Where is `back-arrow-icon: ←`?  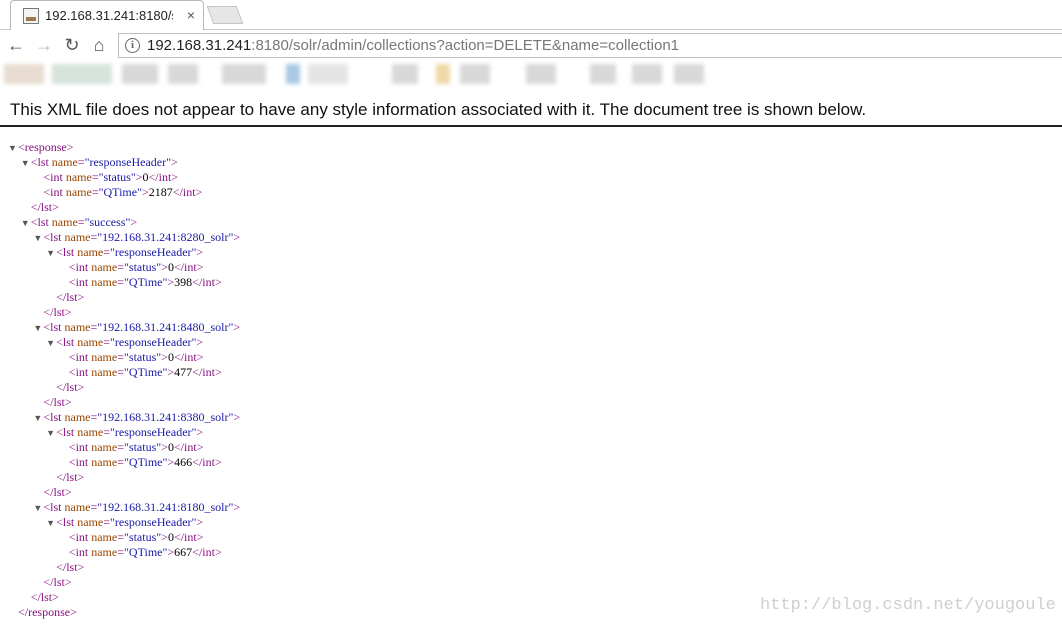 back-arrow-icon: ← is located at coordinates (16, 45).